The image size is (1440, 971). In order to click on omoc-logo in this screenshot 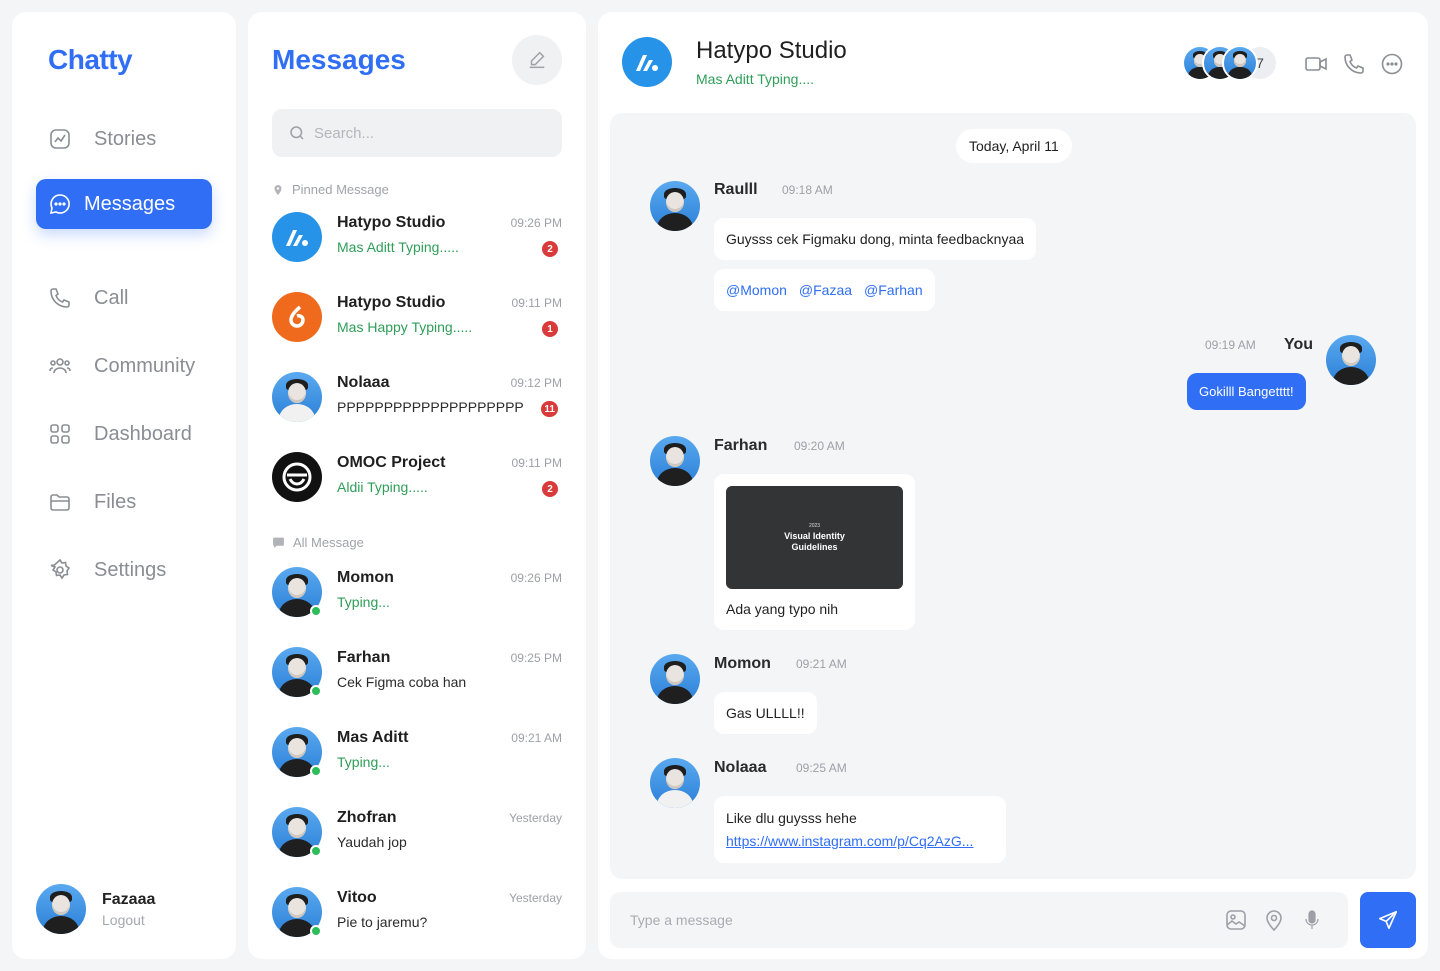, I will do `click(297, 477)`.